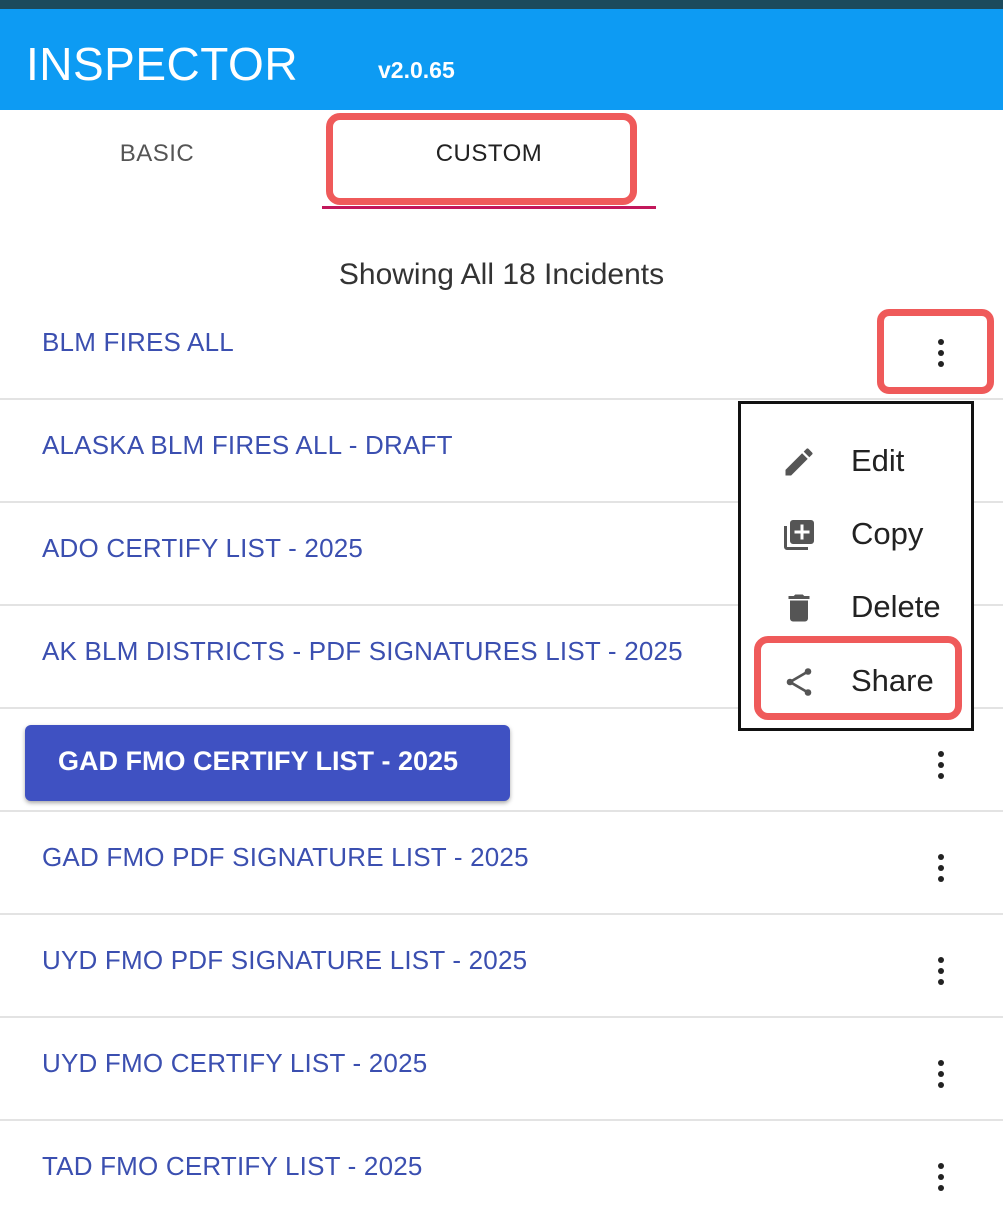  I want to click on list-item-label: GAD FMO PDF SIGNATURE LIST - 2025, so click(285, 857).